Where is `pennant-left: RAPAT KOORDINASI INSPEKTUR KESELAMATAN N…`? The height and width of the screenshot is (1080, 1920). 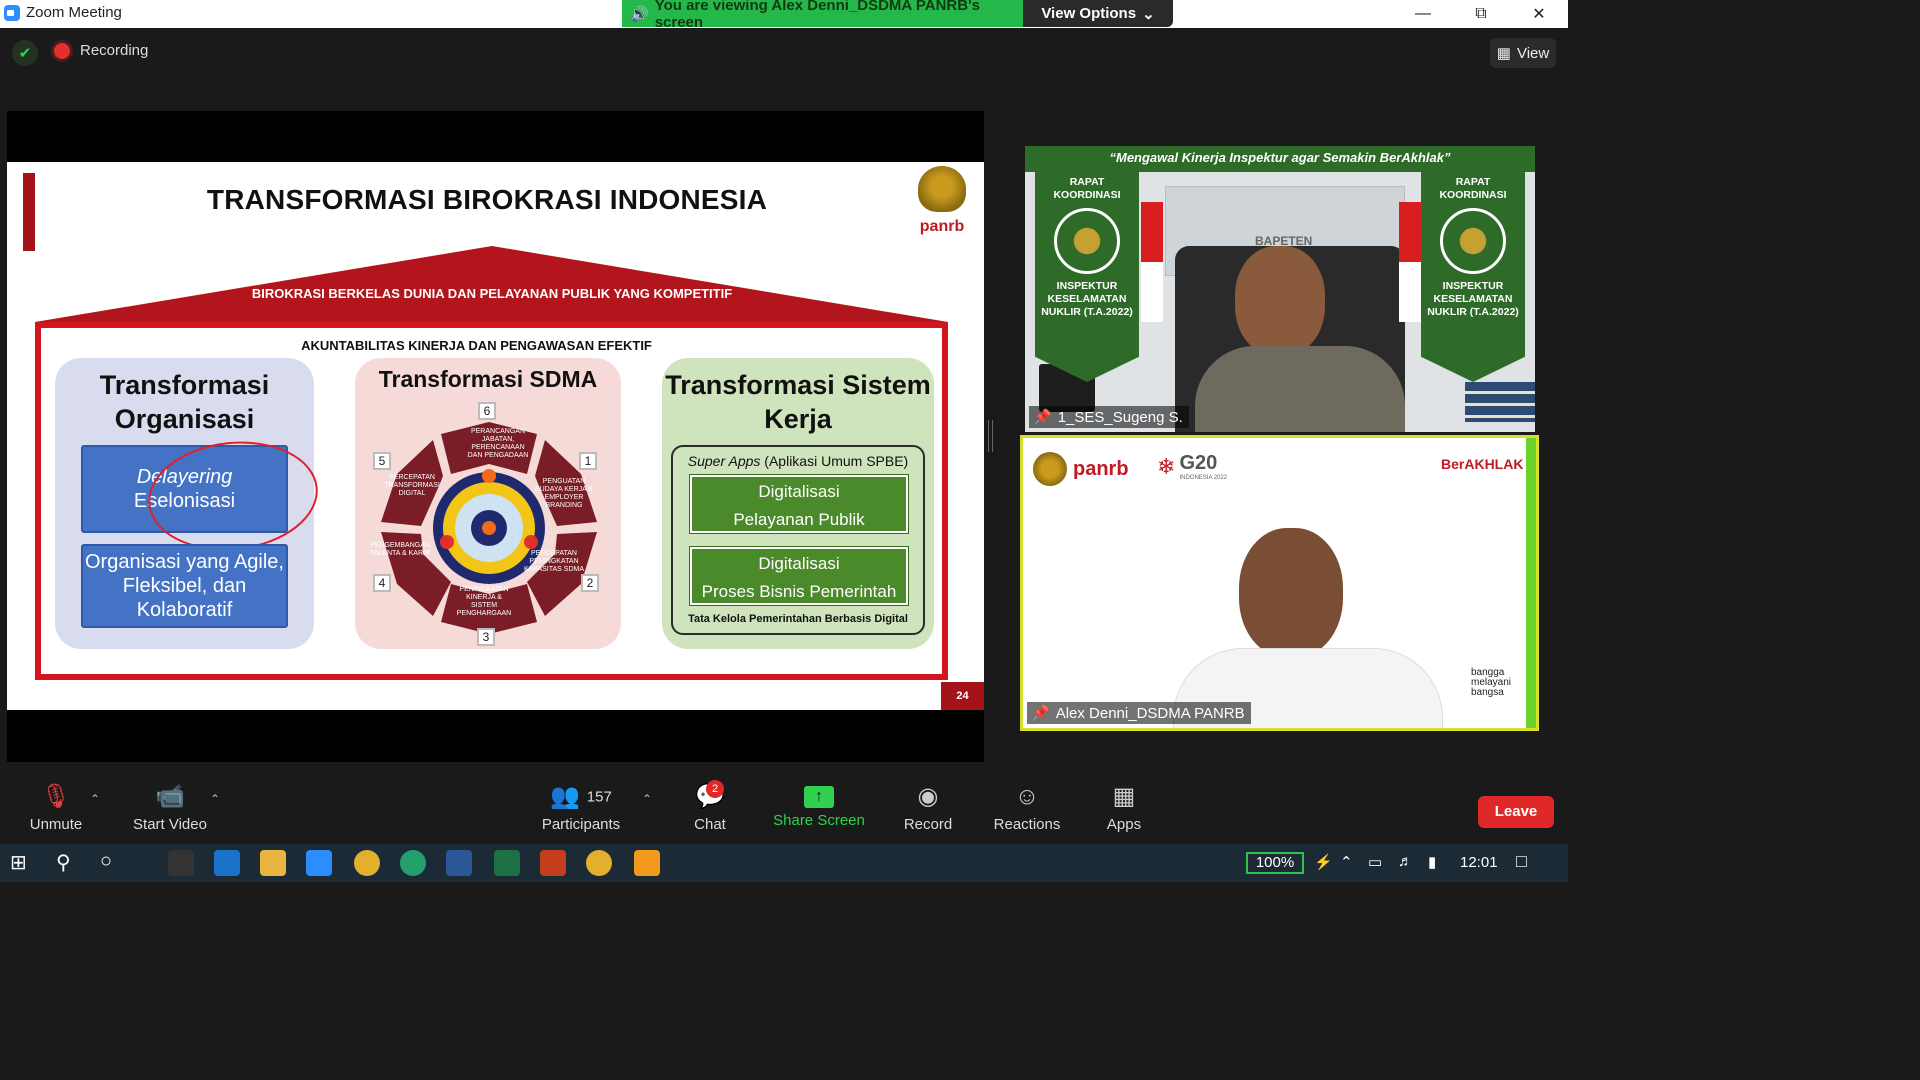 pennant-left: RAPAT KOORDINASI INSPEKTUR KESELAMATAN N… is located at coordinates (1087, 277).